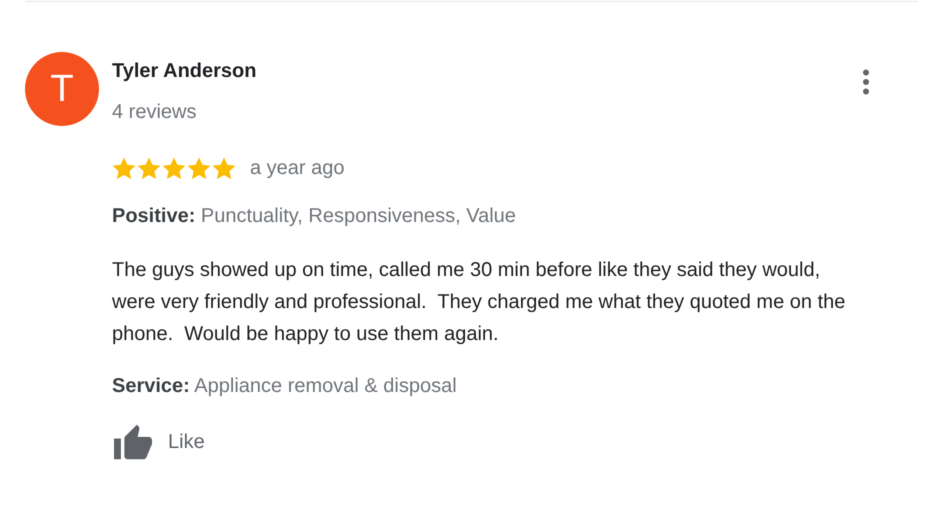 Image resolution: width=941 pixels, height=513 pixels. Describe the element at coordinates (297, 168) in the screenshot. I see `review-date: a year ago` at that location.